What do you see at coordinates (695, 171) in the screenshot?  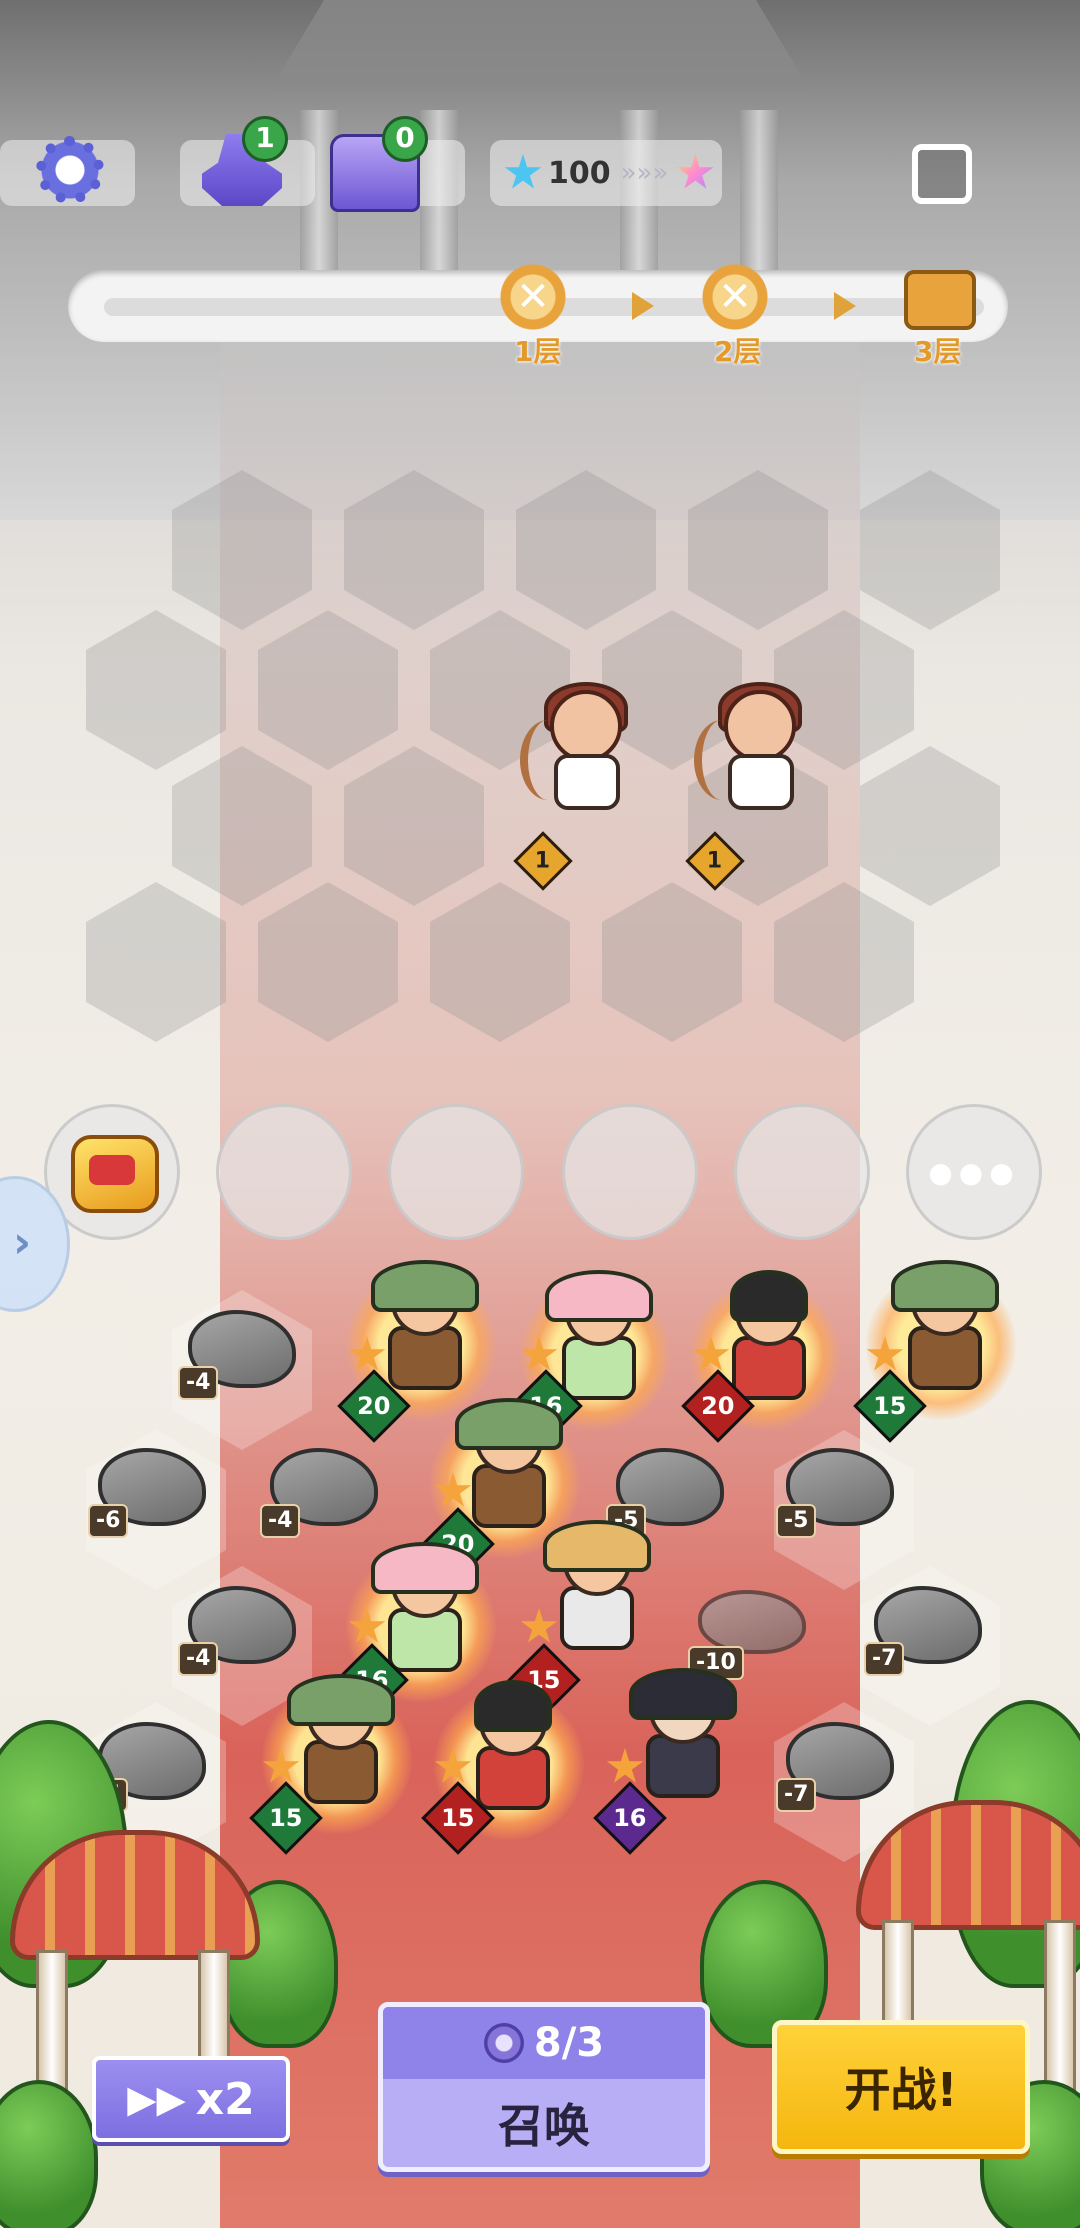 I see `rainbow-star-icon` at bounding box center [695, 171].